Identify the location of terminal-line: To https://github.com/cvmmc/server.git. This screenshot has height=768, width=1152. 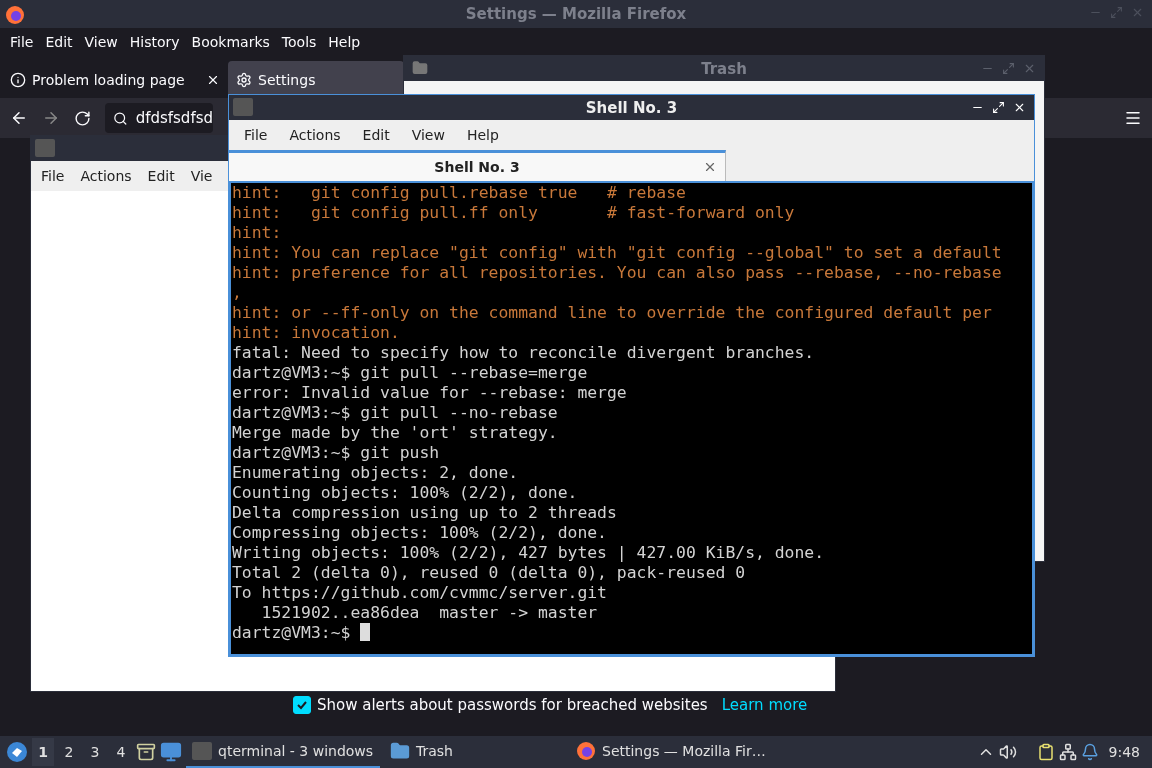
(420, 593).